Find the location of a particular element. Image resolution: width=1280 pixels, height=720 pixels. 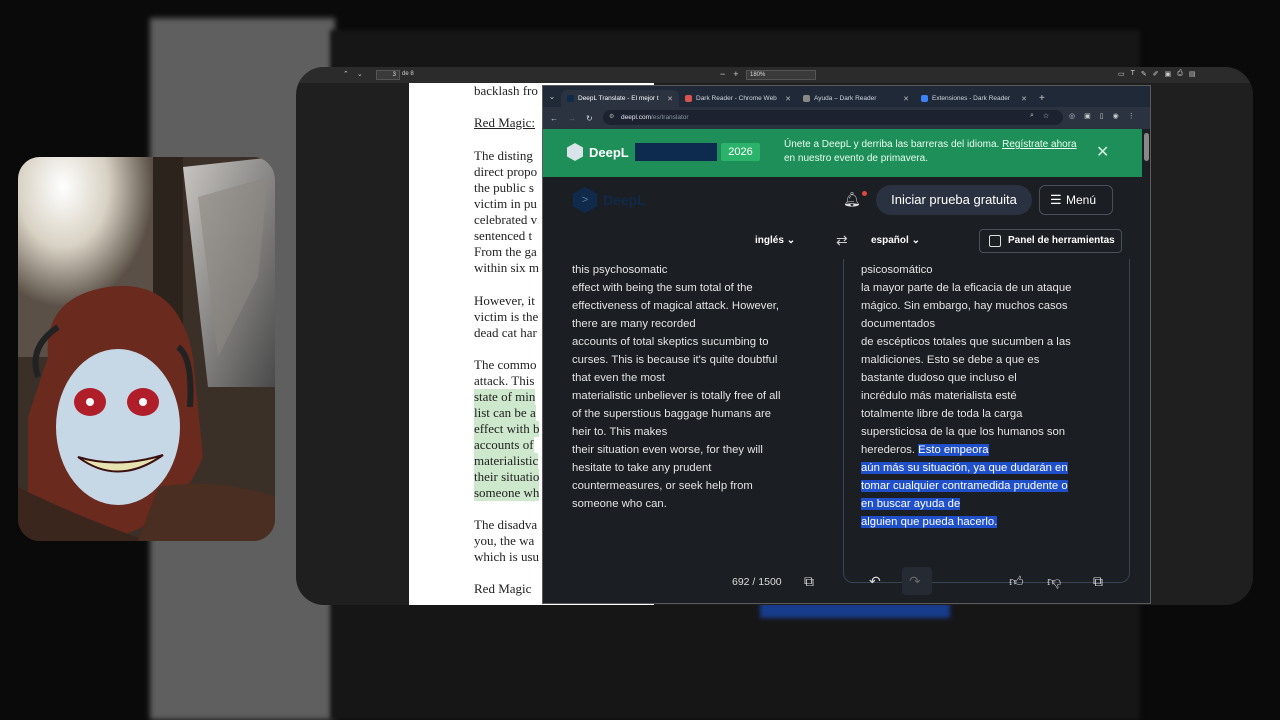

zoom-in-icon: + is located at coordinates (735, 74).